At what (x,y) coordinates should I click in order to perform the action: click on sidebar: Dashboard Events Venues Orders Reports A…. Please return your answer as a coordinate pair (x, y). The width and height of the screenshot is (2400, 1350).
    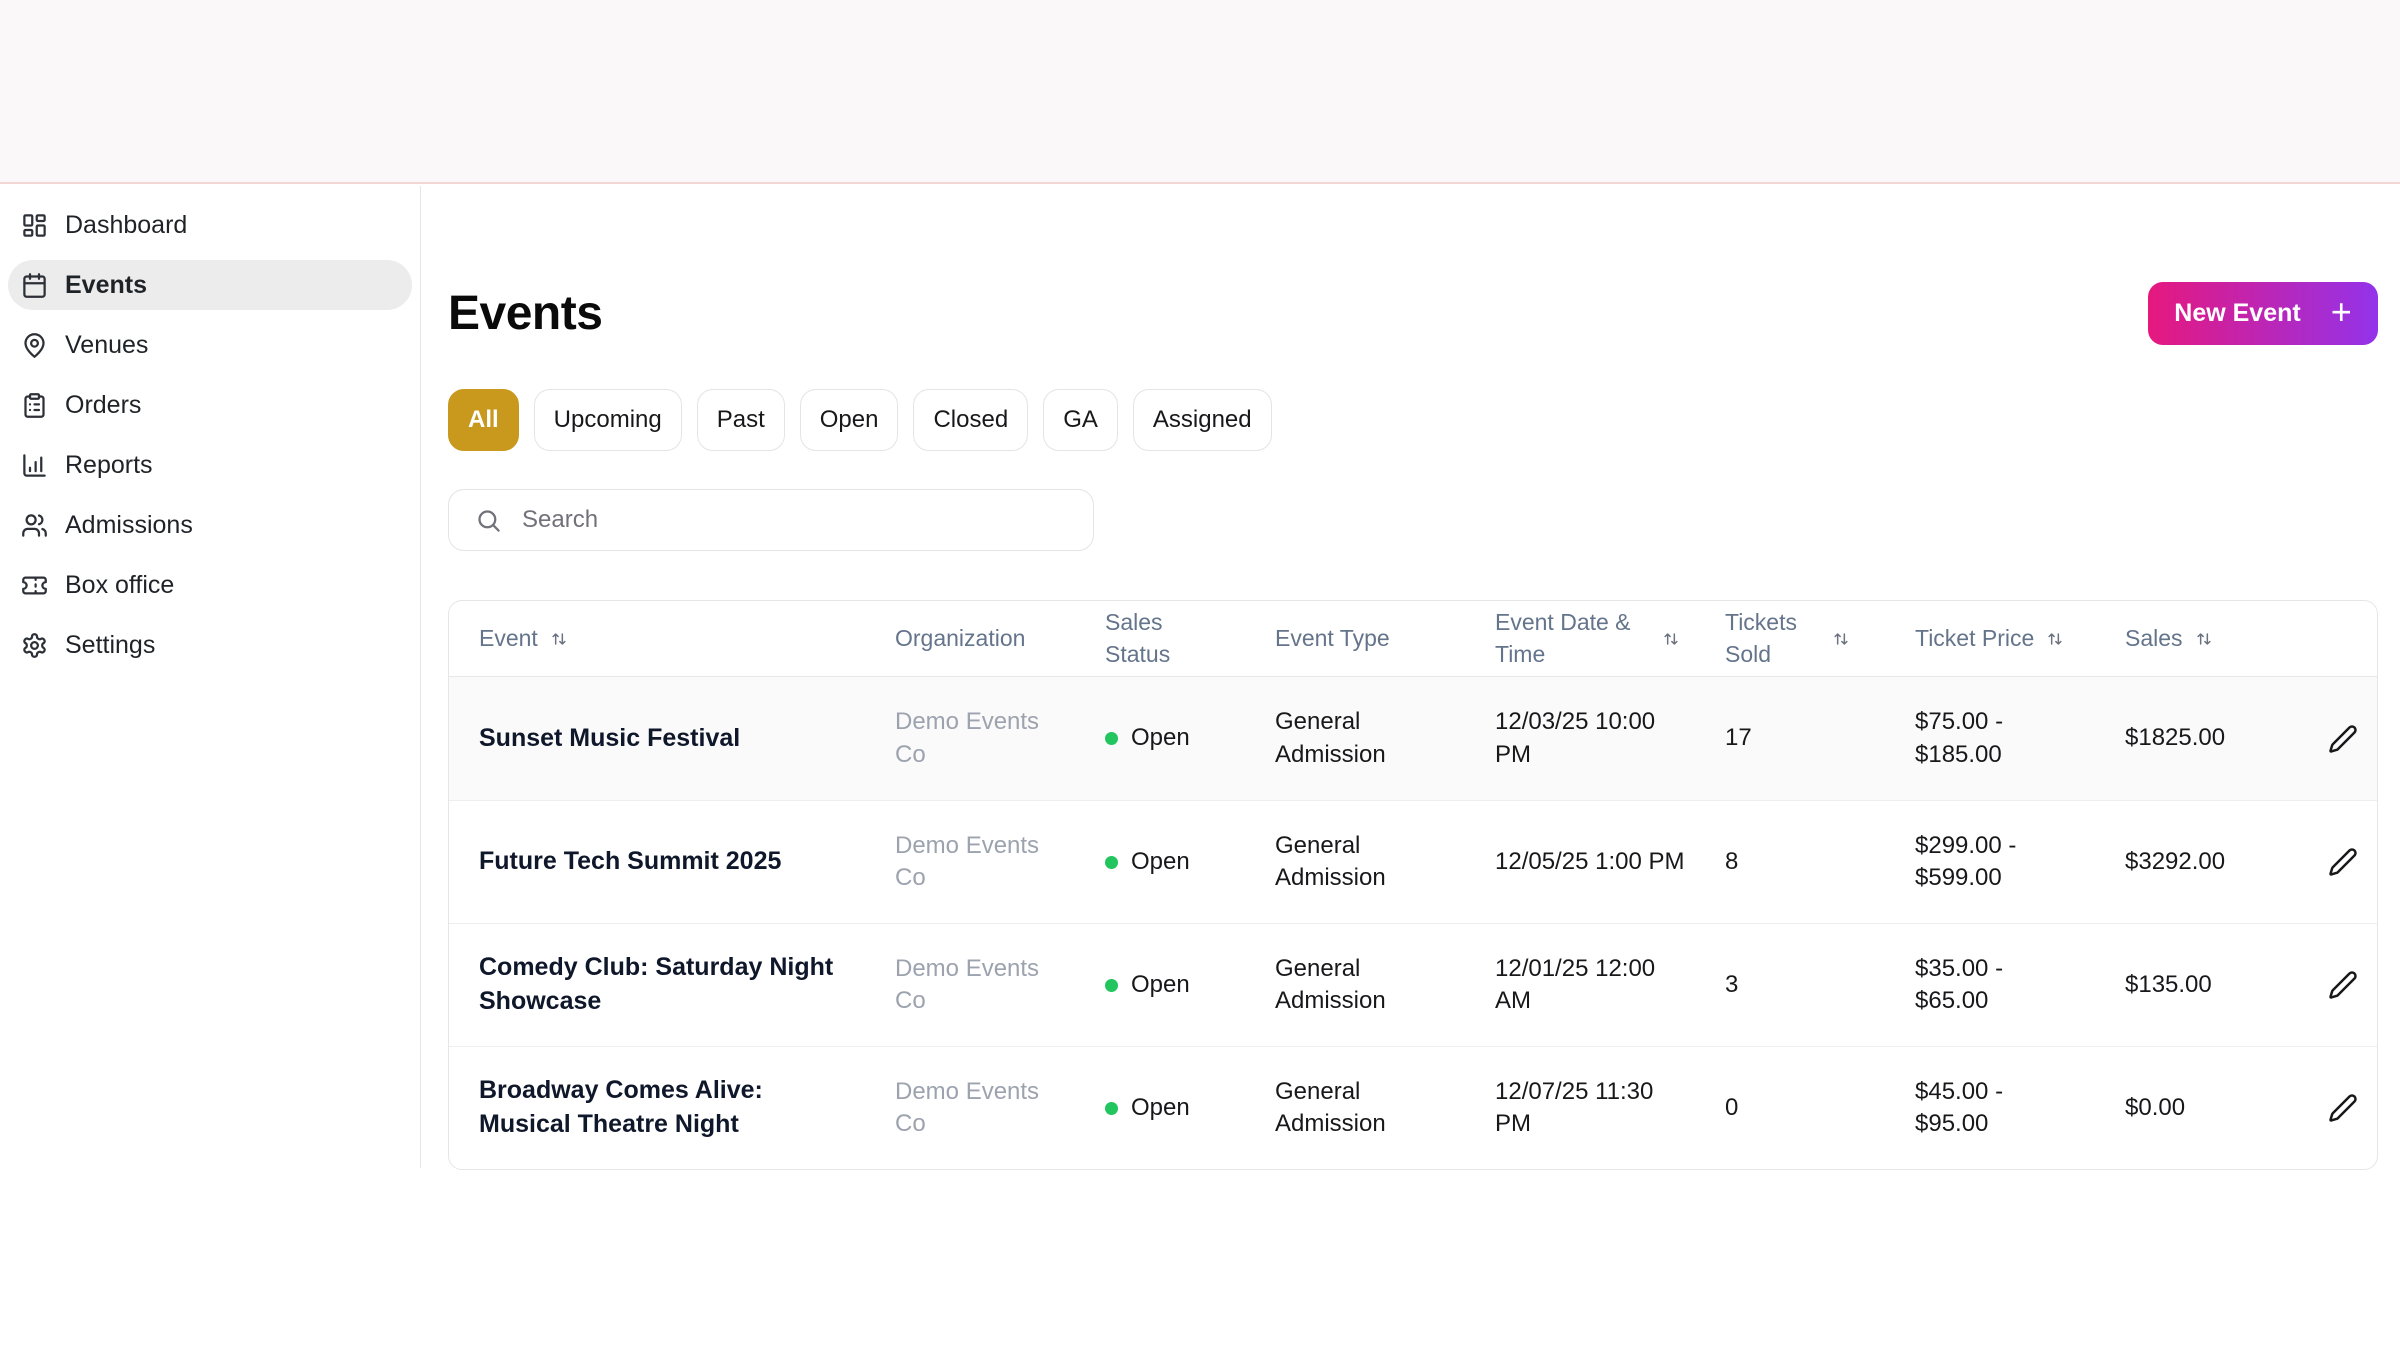
    Looking at the image, I should click on (210, 677).